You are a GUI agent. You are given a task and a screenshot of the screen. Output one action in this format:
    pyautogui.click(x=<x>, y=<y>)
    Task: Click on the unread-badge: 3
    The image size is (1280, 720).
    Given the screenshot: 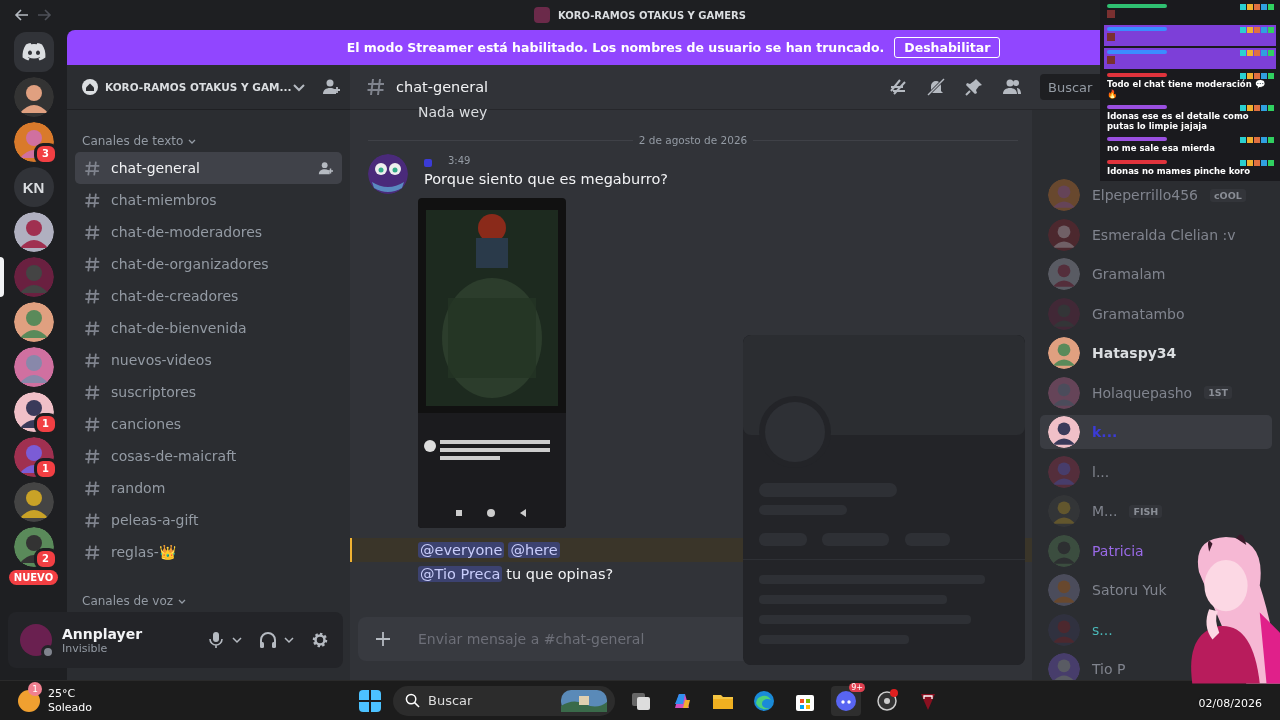 What is the action you would take?
    pyautogui.click(x=45, y=154)
    